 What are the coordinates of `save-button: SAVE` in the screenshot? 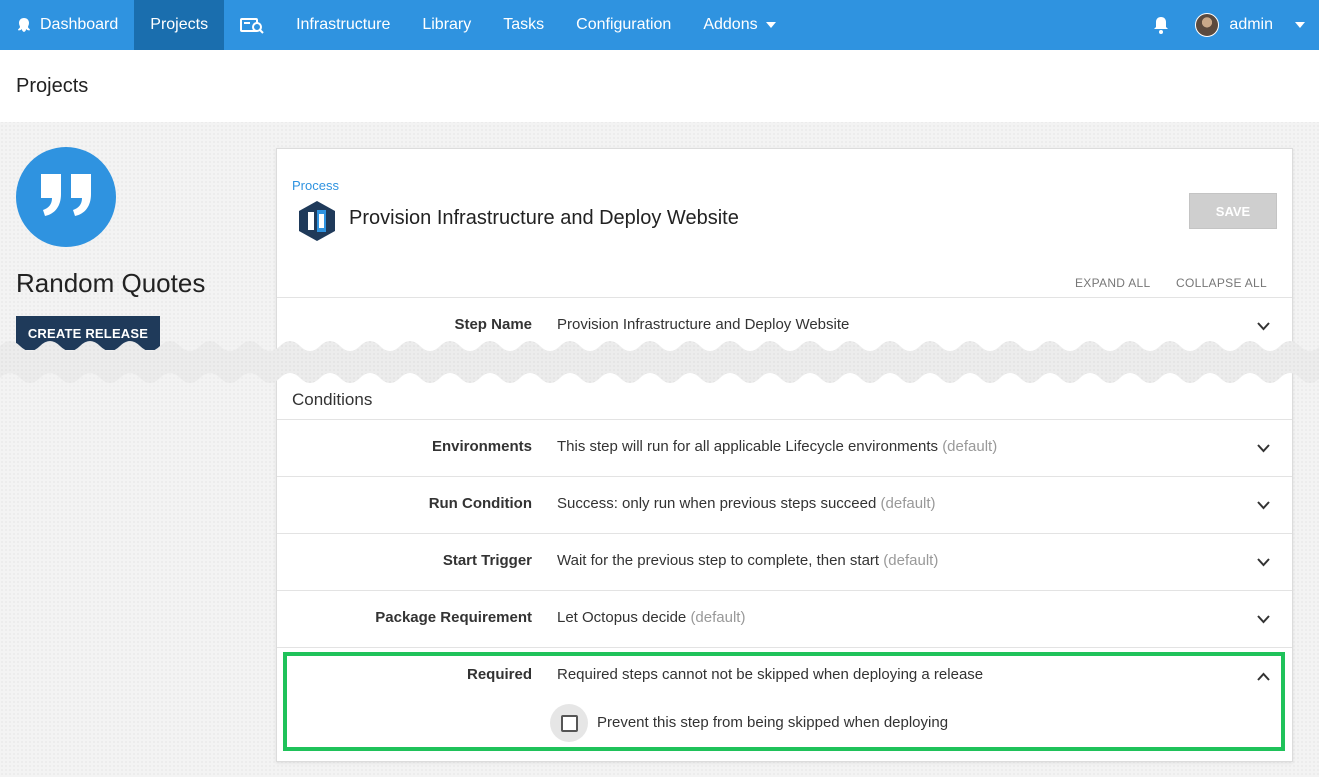 It's located at (1233, 211).